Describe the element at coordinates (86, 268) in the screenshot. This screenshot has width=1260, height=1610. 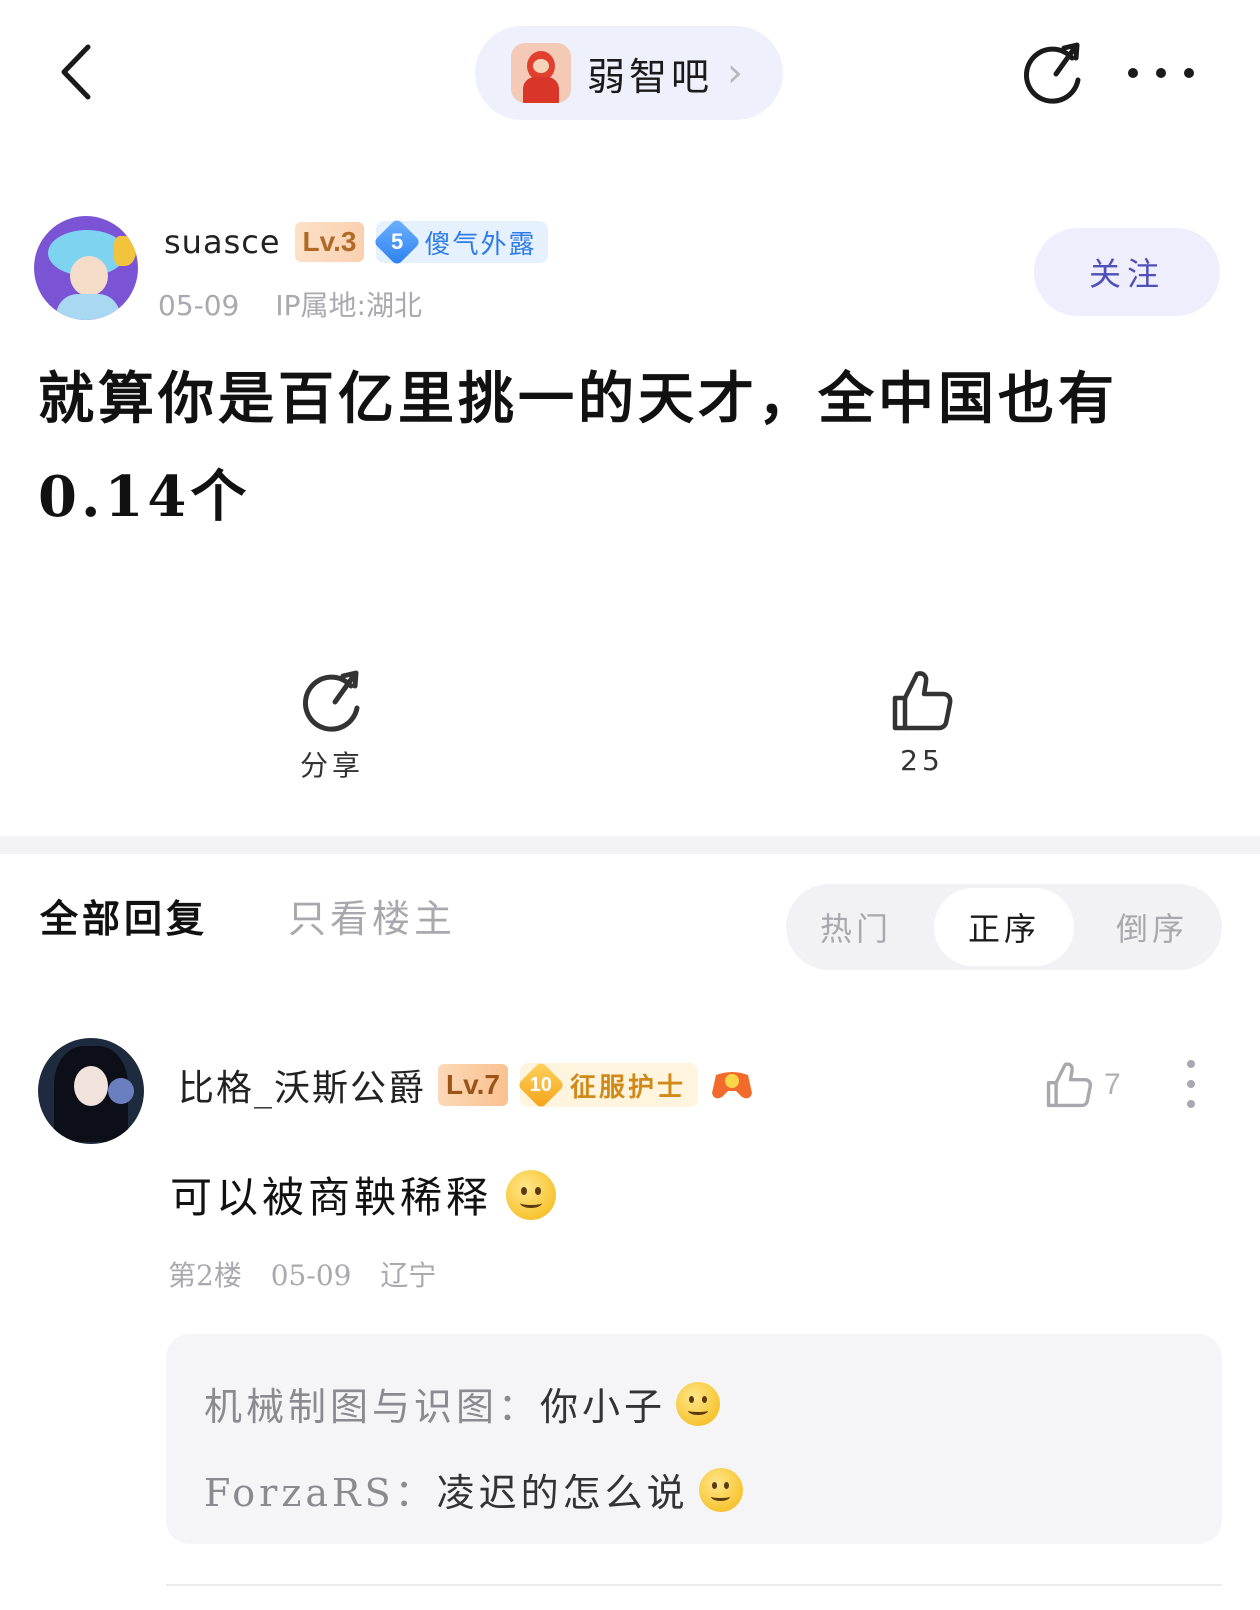
I see `author-avatar` at that location.